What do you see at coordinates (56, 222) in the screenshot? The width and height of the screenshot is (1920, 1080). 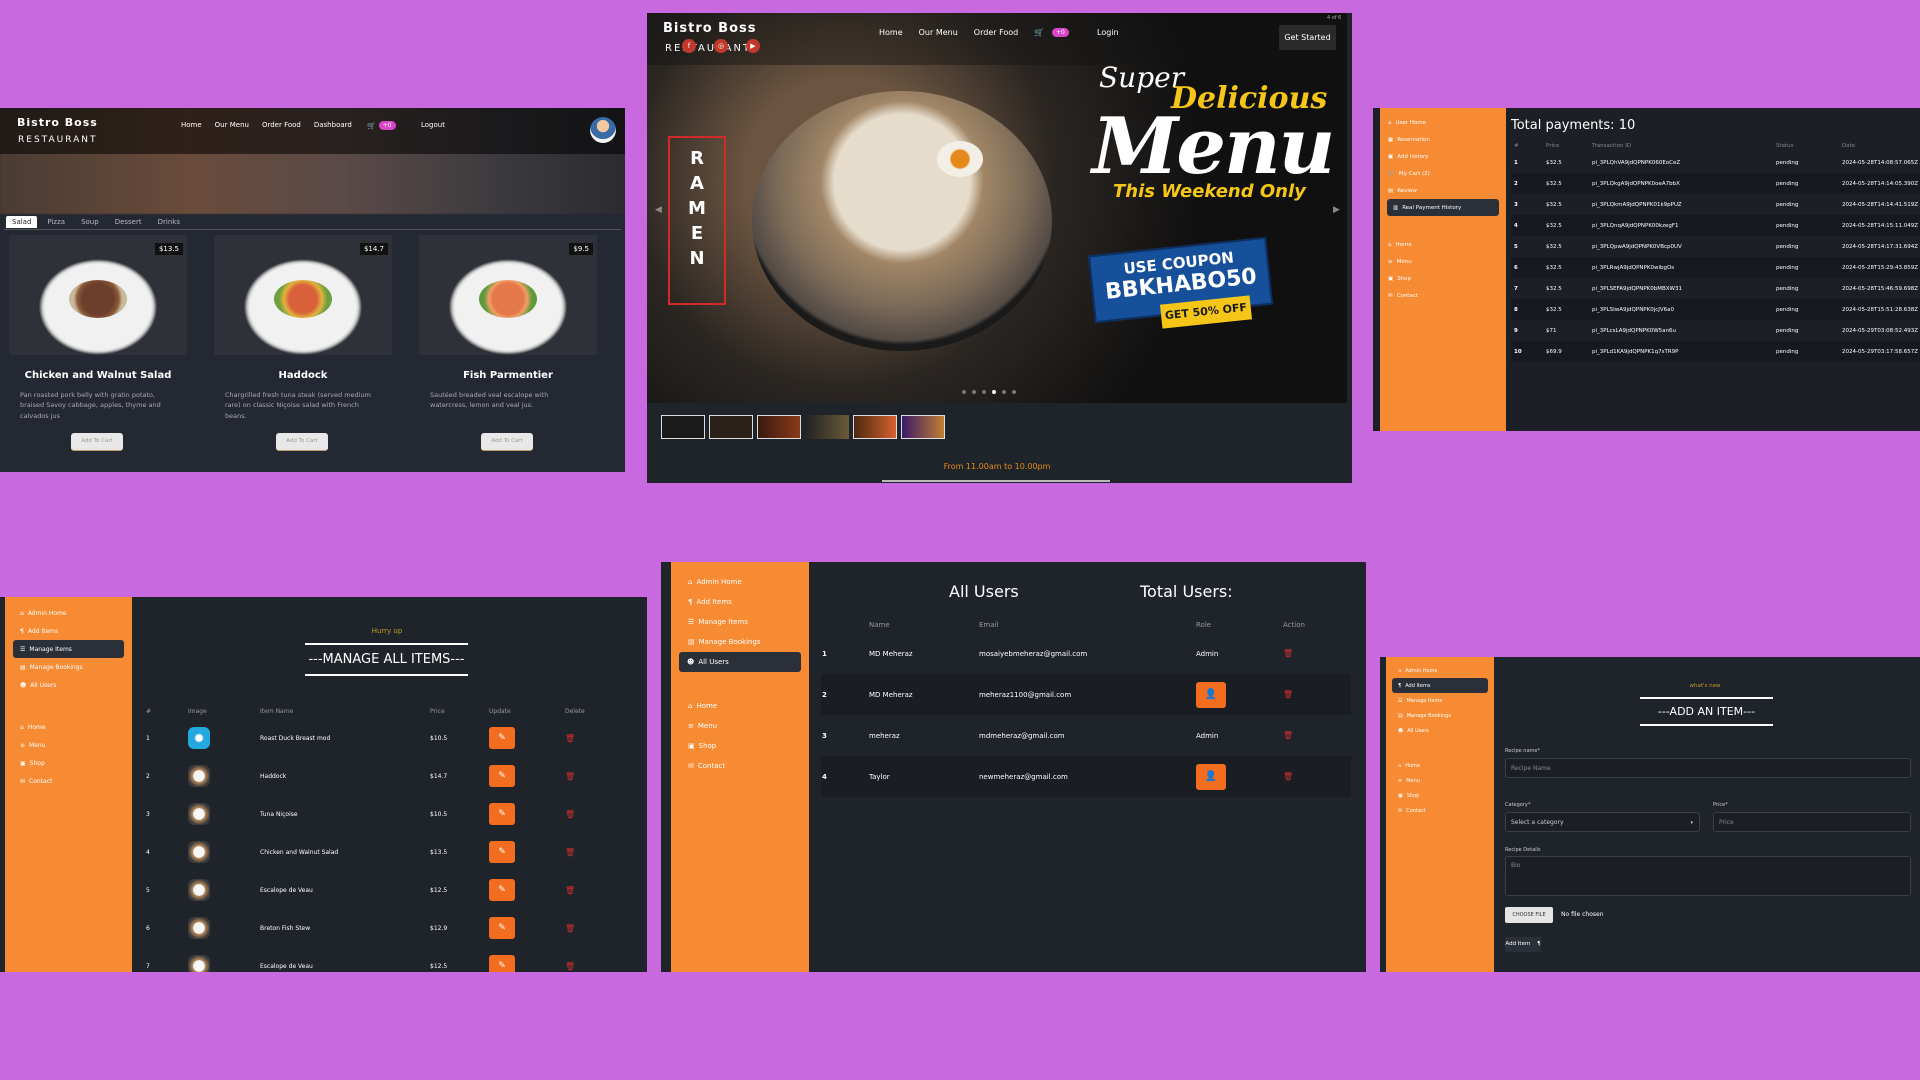 I see `tab-pizza: Pizza` at bounding box center [56, 222].